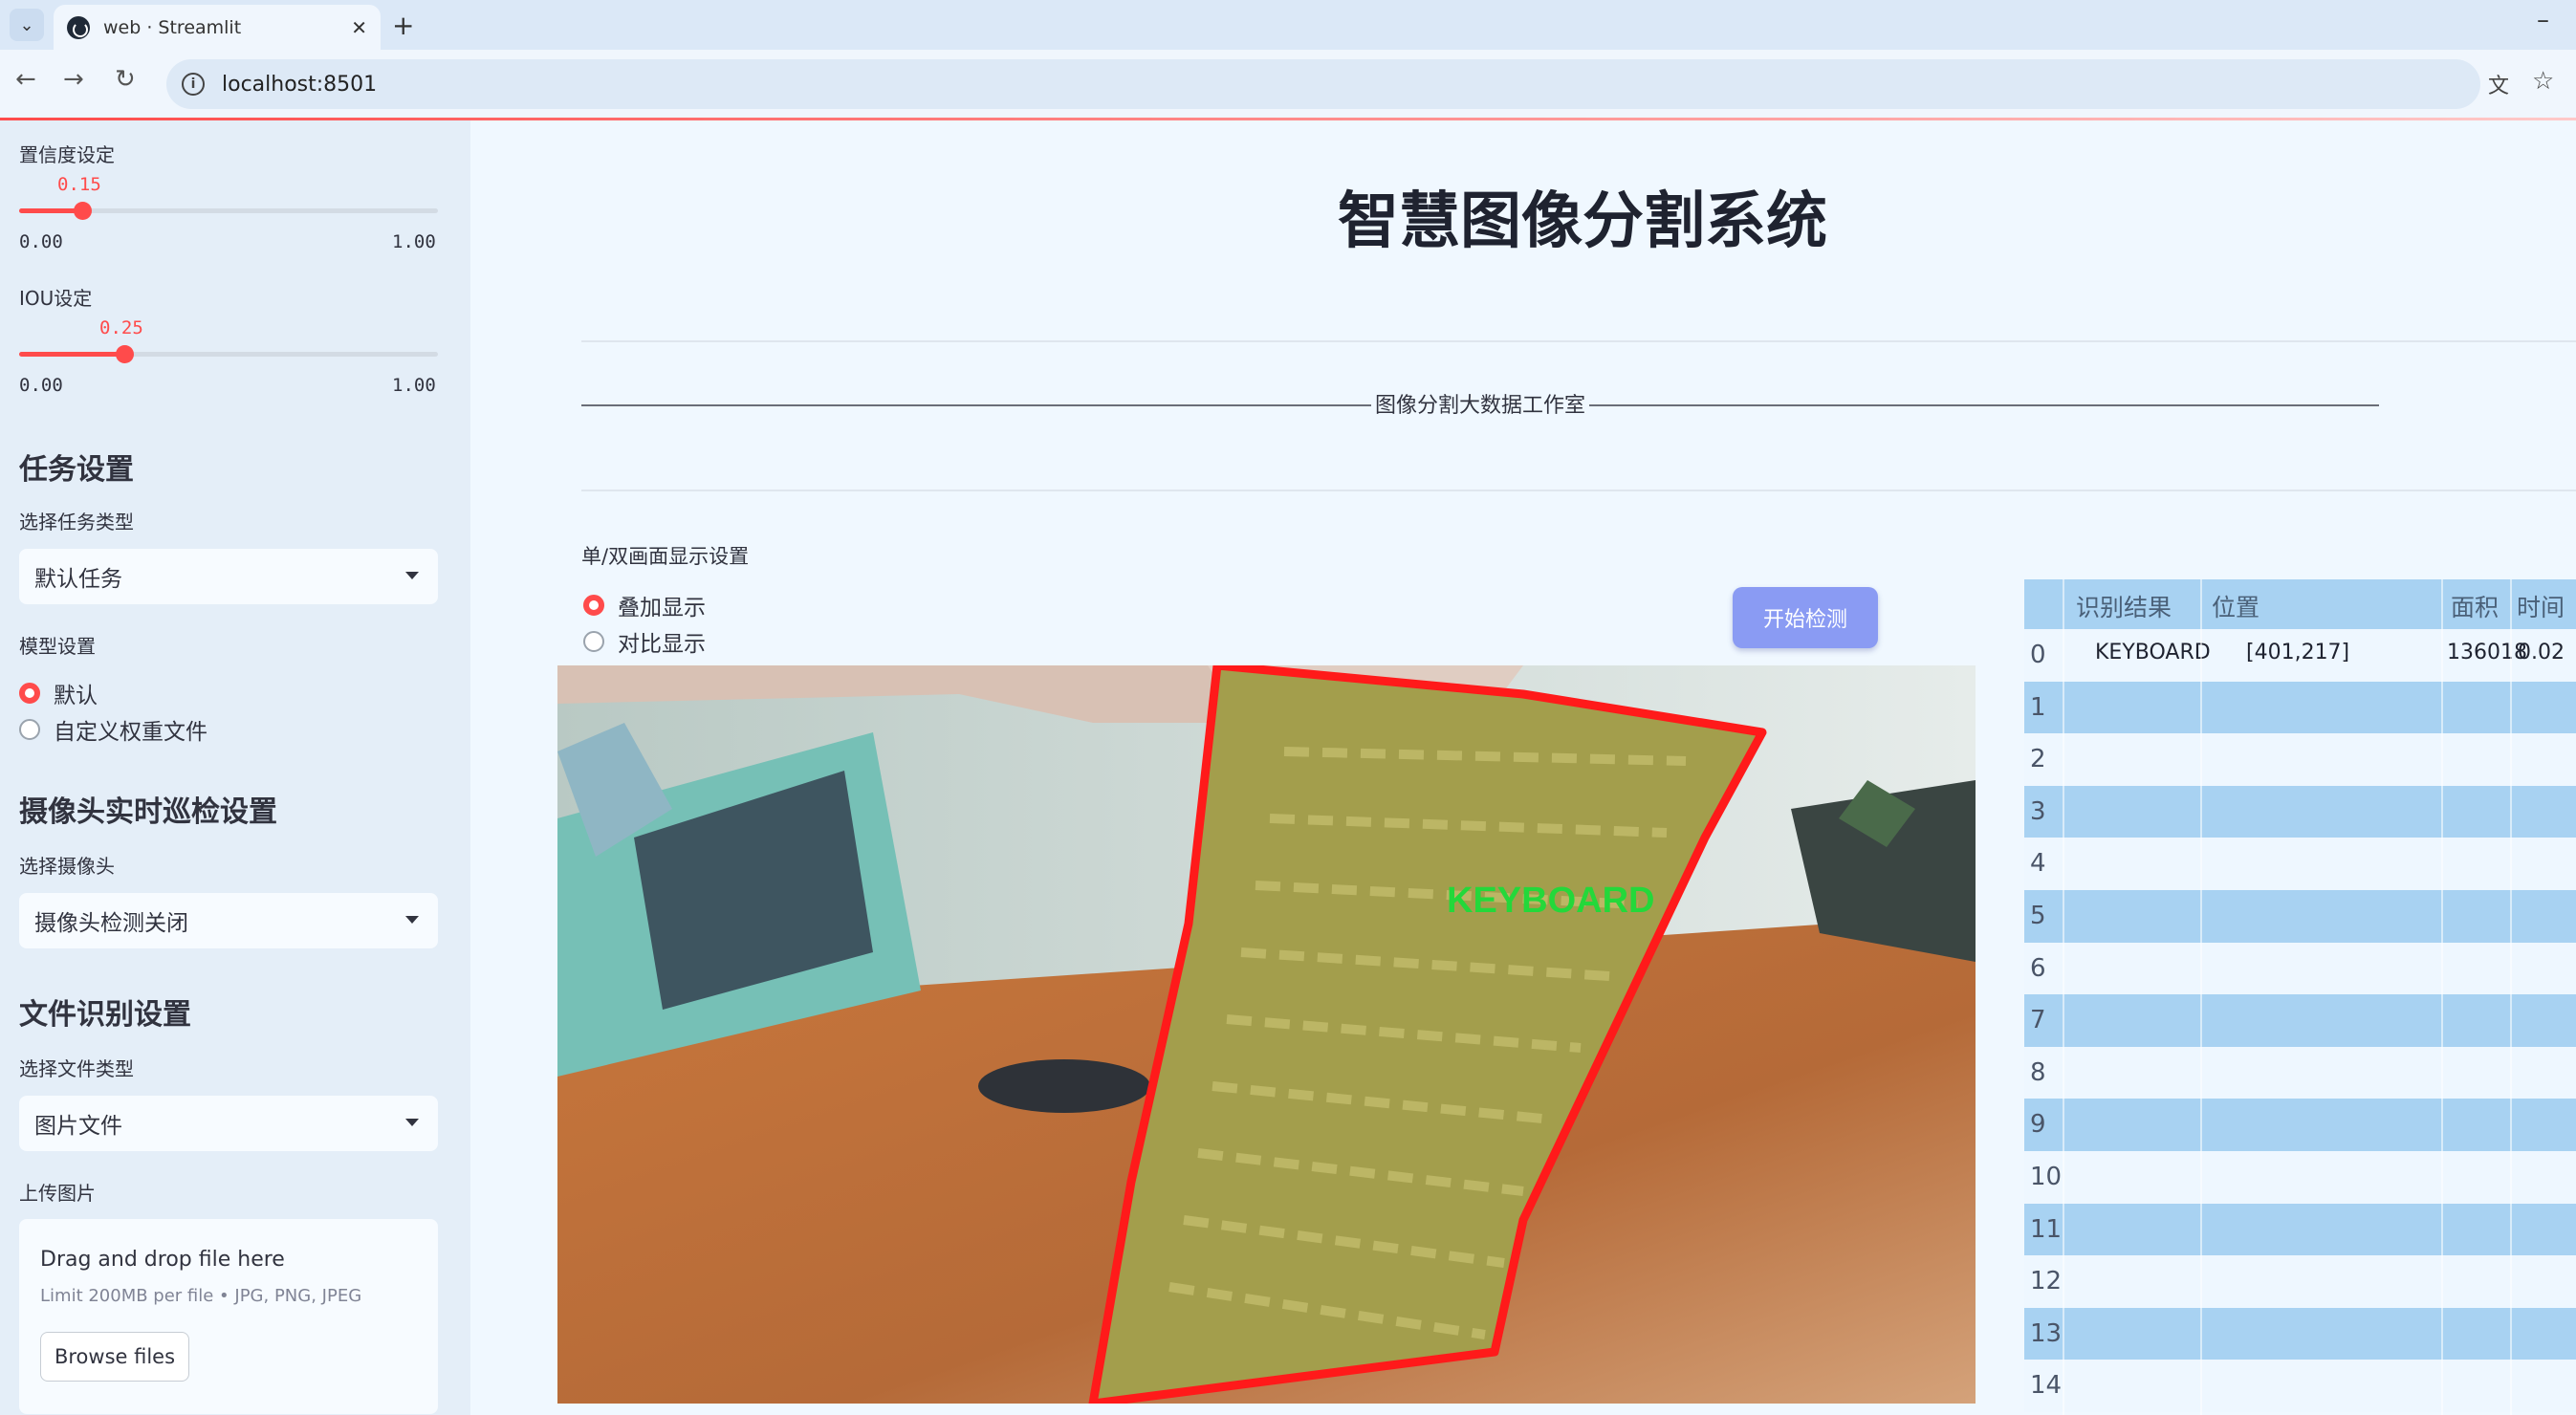  What do you see at coordinates (2300, 604) in the screenshot?
I see `table-header: 识别结果 位置 面积 时间` at bounding box center [2300, 604].